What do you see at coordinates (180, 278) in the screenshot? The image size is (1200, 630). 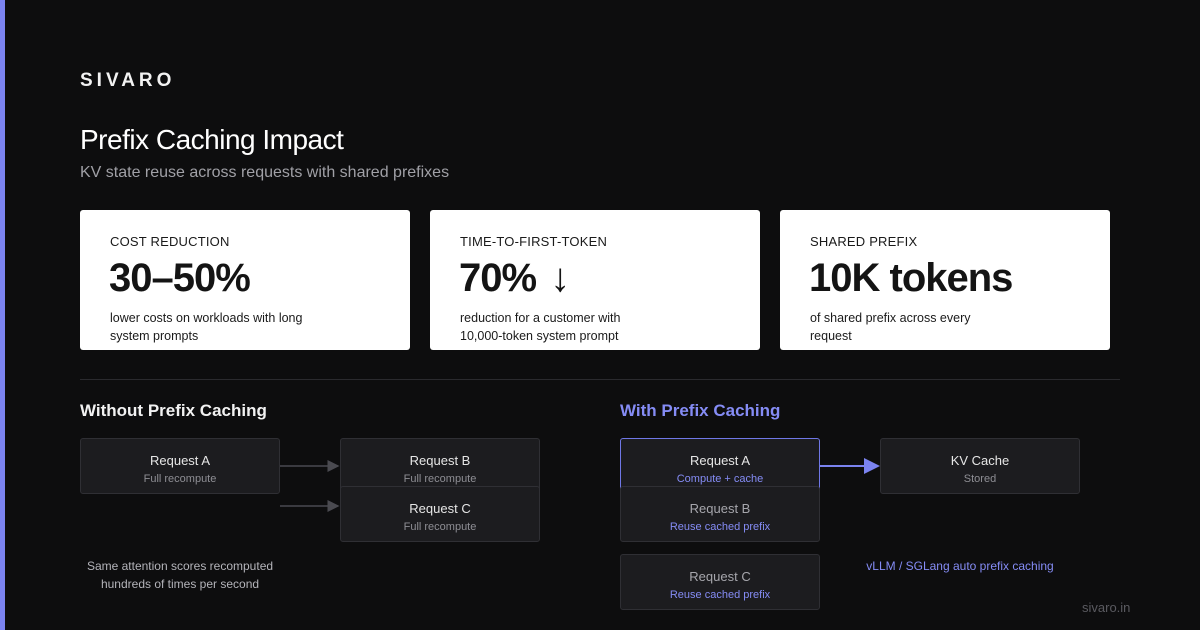 I see `stat-value: 30–50%` at bounding box center [180, 278].